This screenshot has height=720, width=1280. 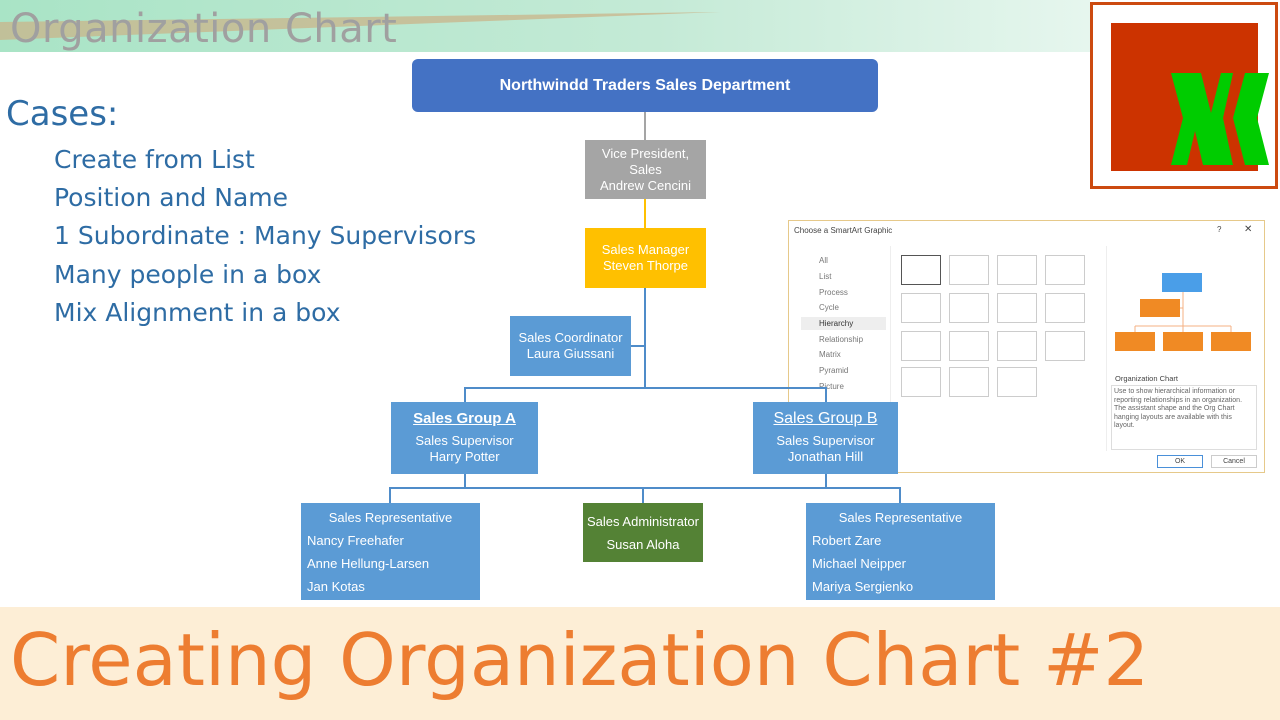 What do you see at coordinates (464, 456) in the screenshot?
I see `group-a-name: Harry Potter` at bounding box center [464, 456].